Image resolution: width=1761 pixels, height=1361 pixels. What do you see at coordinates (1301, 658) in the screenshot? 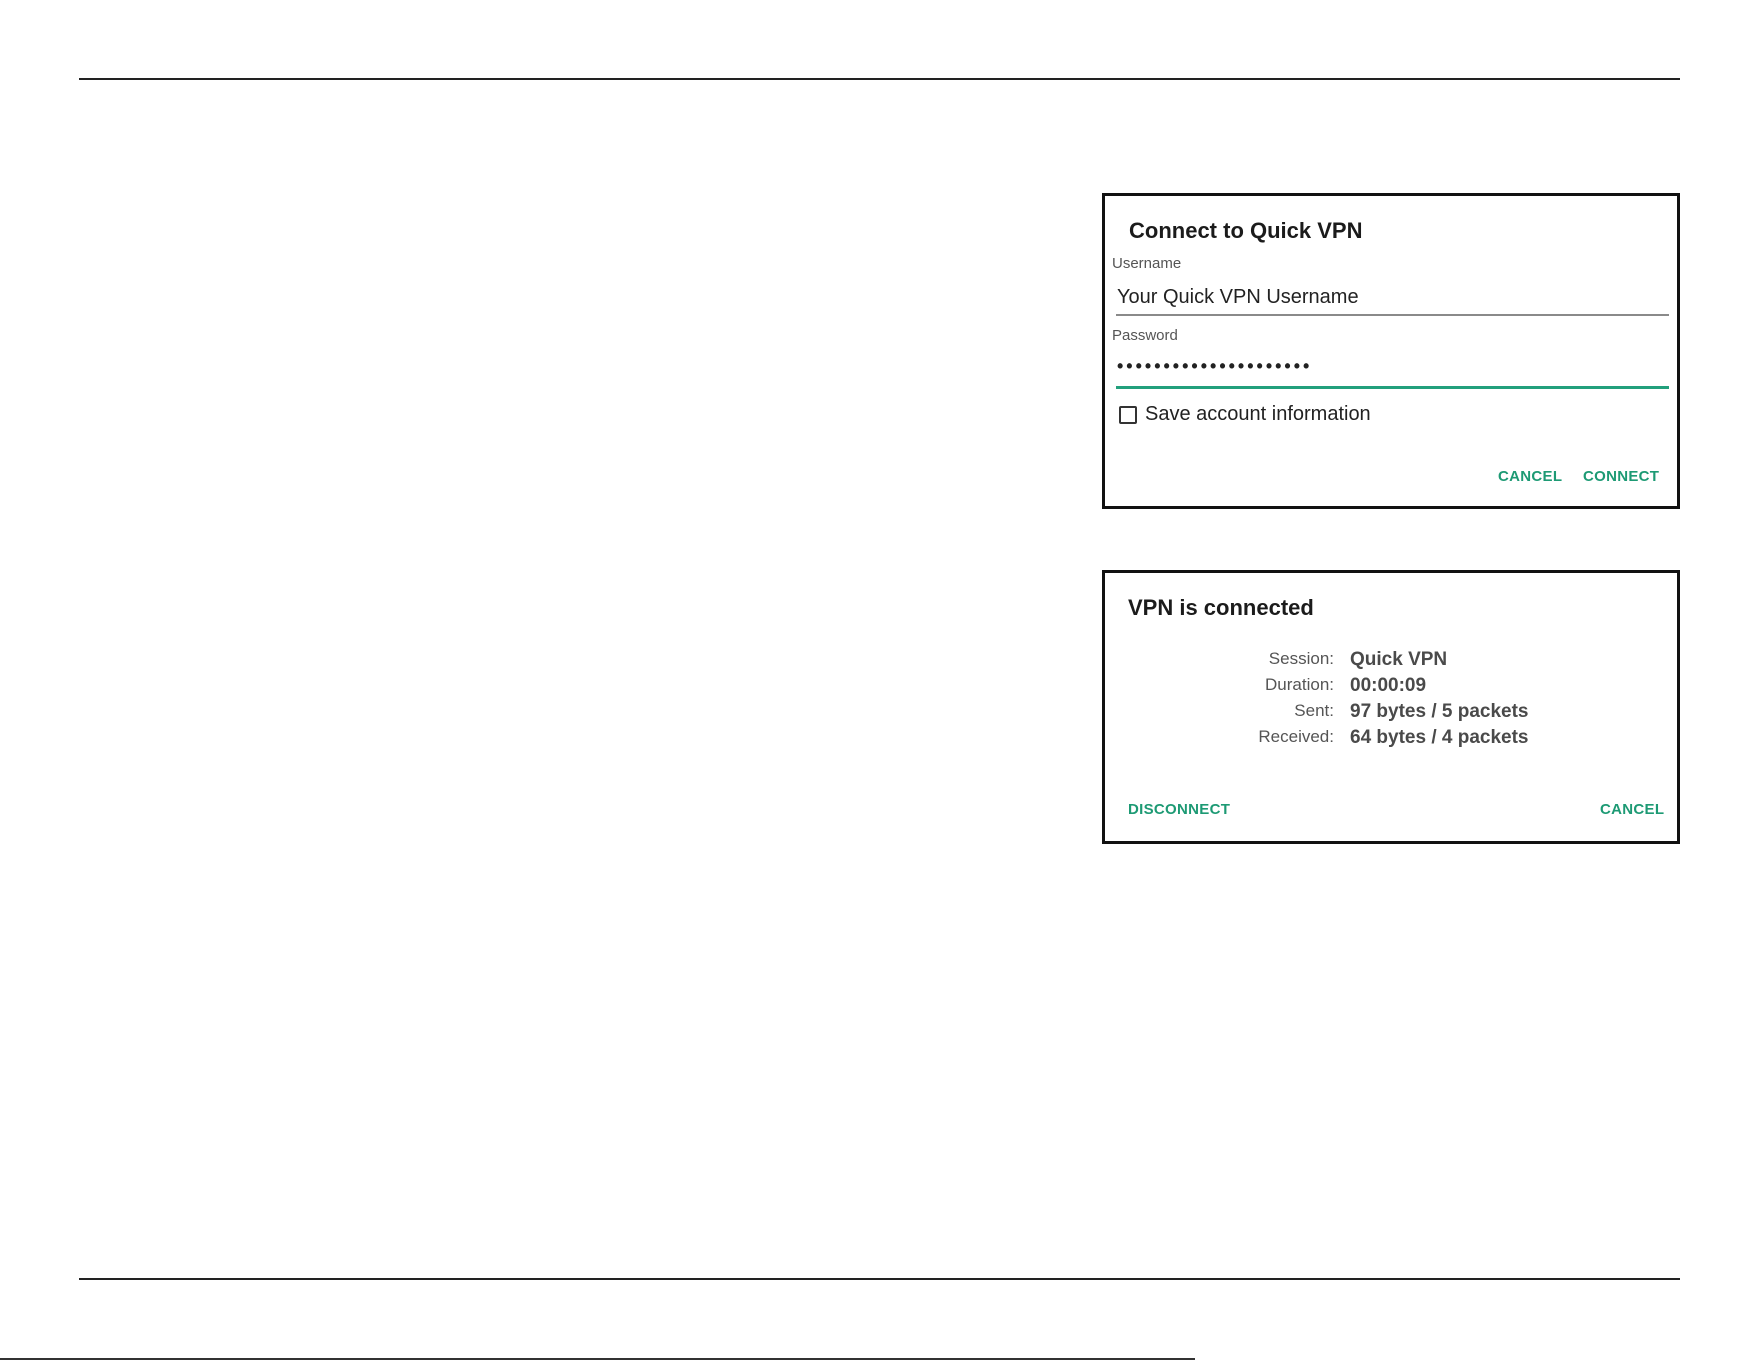
I see `session-label: Session:` at bounding box center [1301, 658].